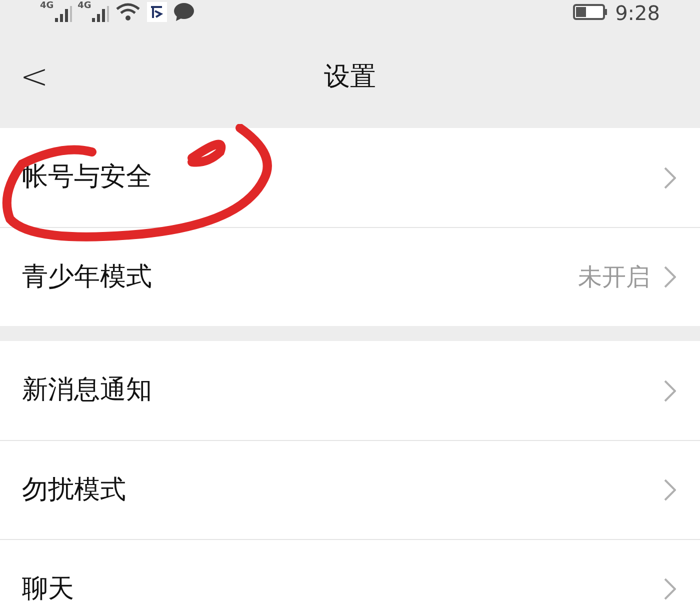  Describe the element at coordinates (590, 12) in the screenshot. I see `battery-icon` at that location.